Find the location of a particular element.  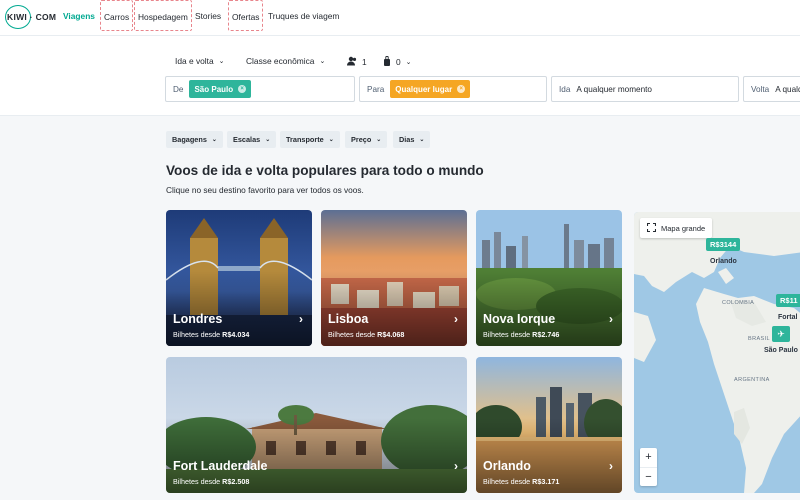

passengers-select: 1 is located at coordinates (357, 62).